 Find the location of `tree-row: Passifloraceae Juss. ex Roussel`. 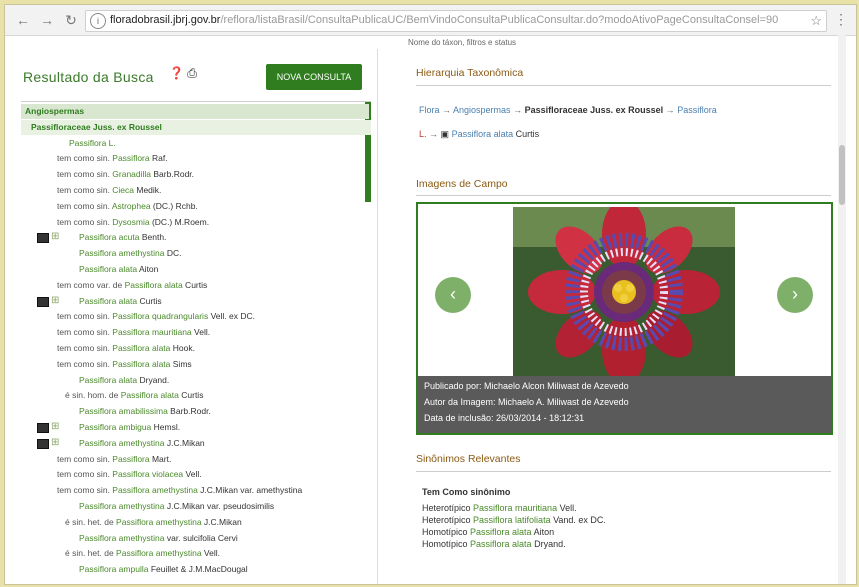

tree-row: Passifloraceae Juss. ex Roussel is located at coordinates (196, 127).